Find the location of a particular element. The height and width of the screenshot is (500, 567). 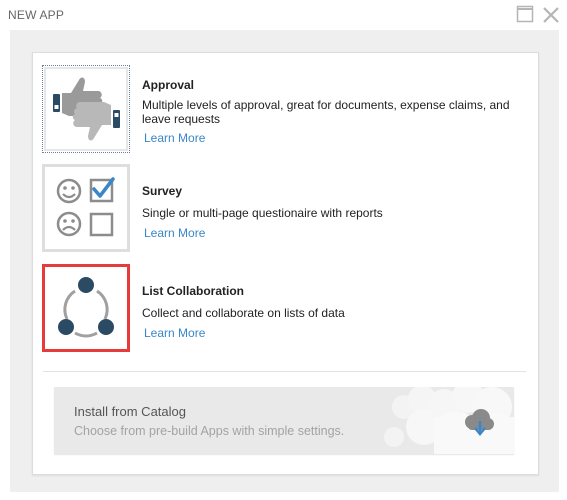

learn-more-link-approval: Learn More is located at coordinates (174, 138).